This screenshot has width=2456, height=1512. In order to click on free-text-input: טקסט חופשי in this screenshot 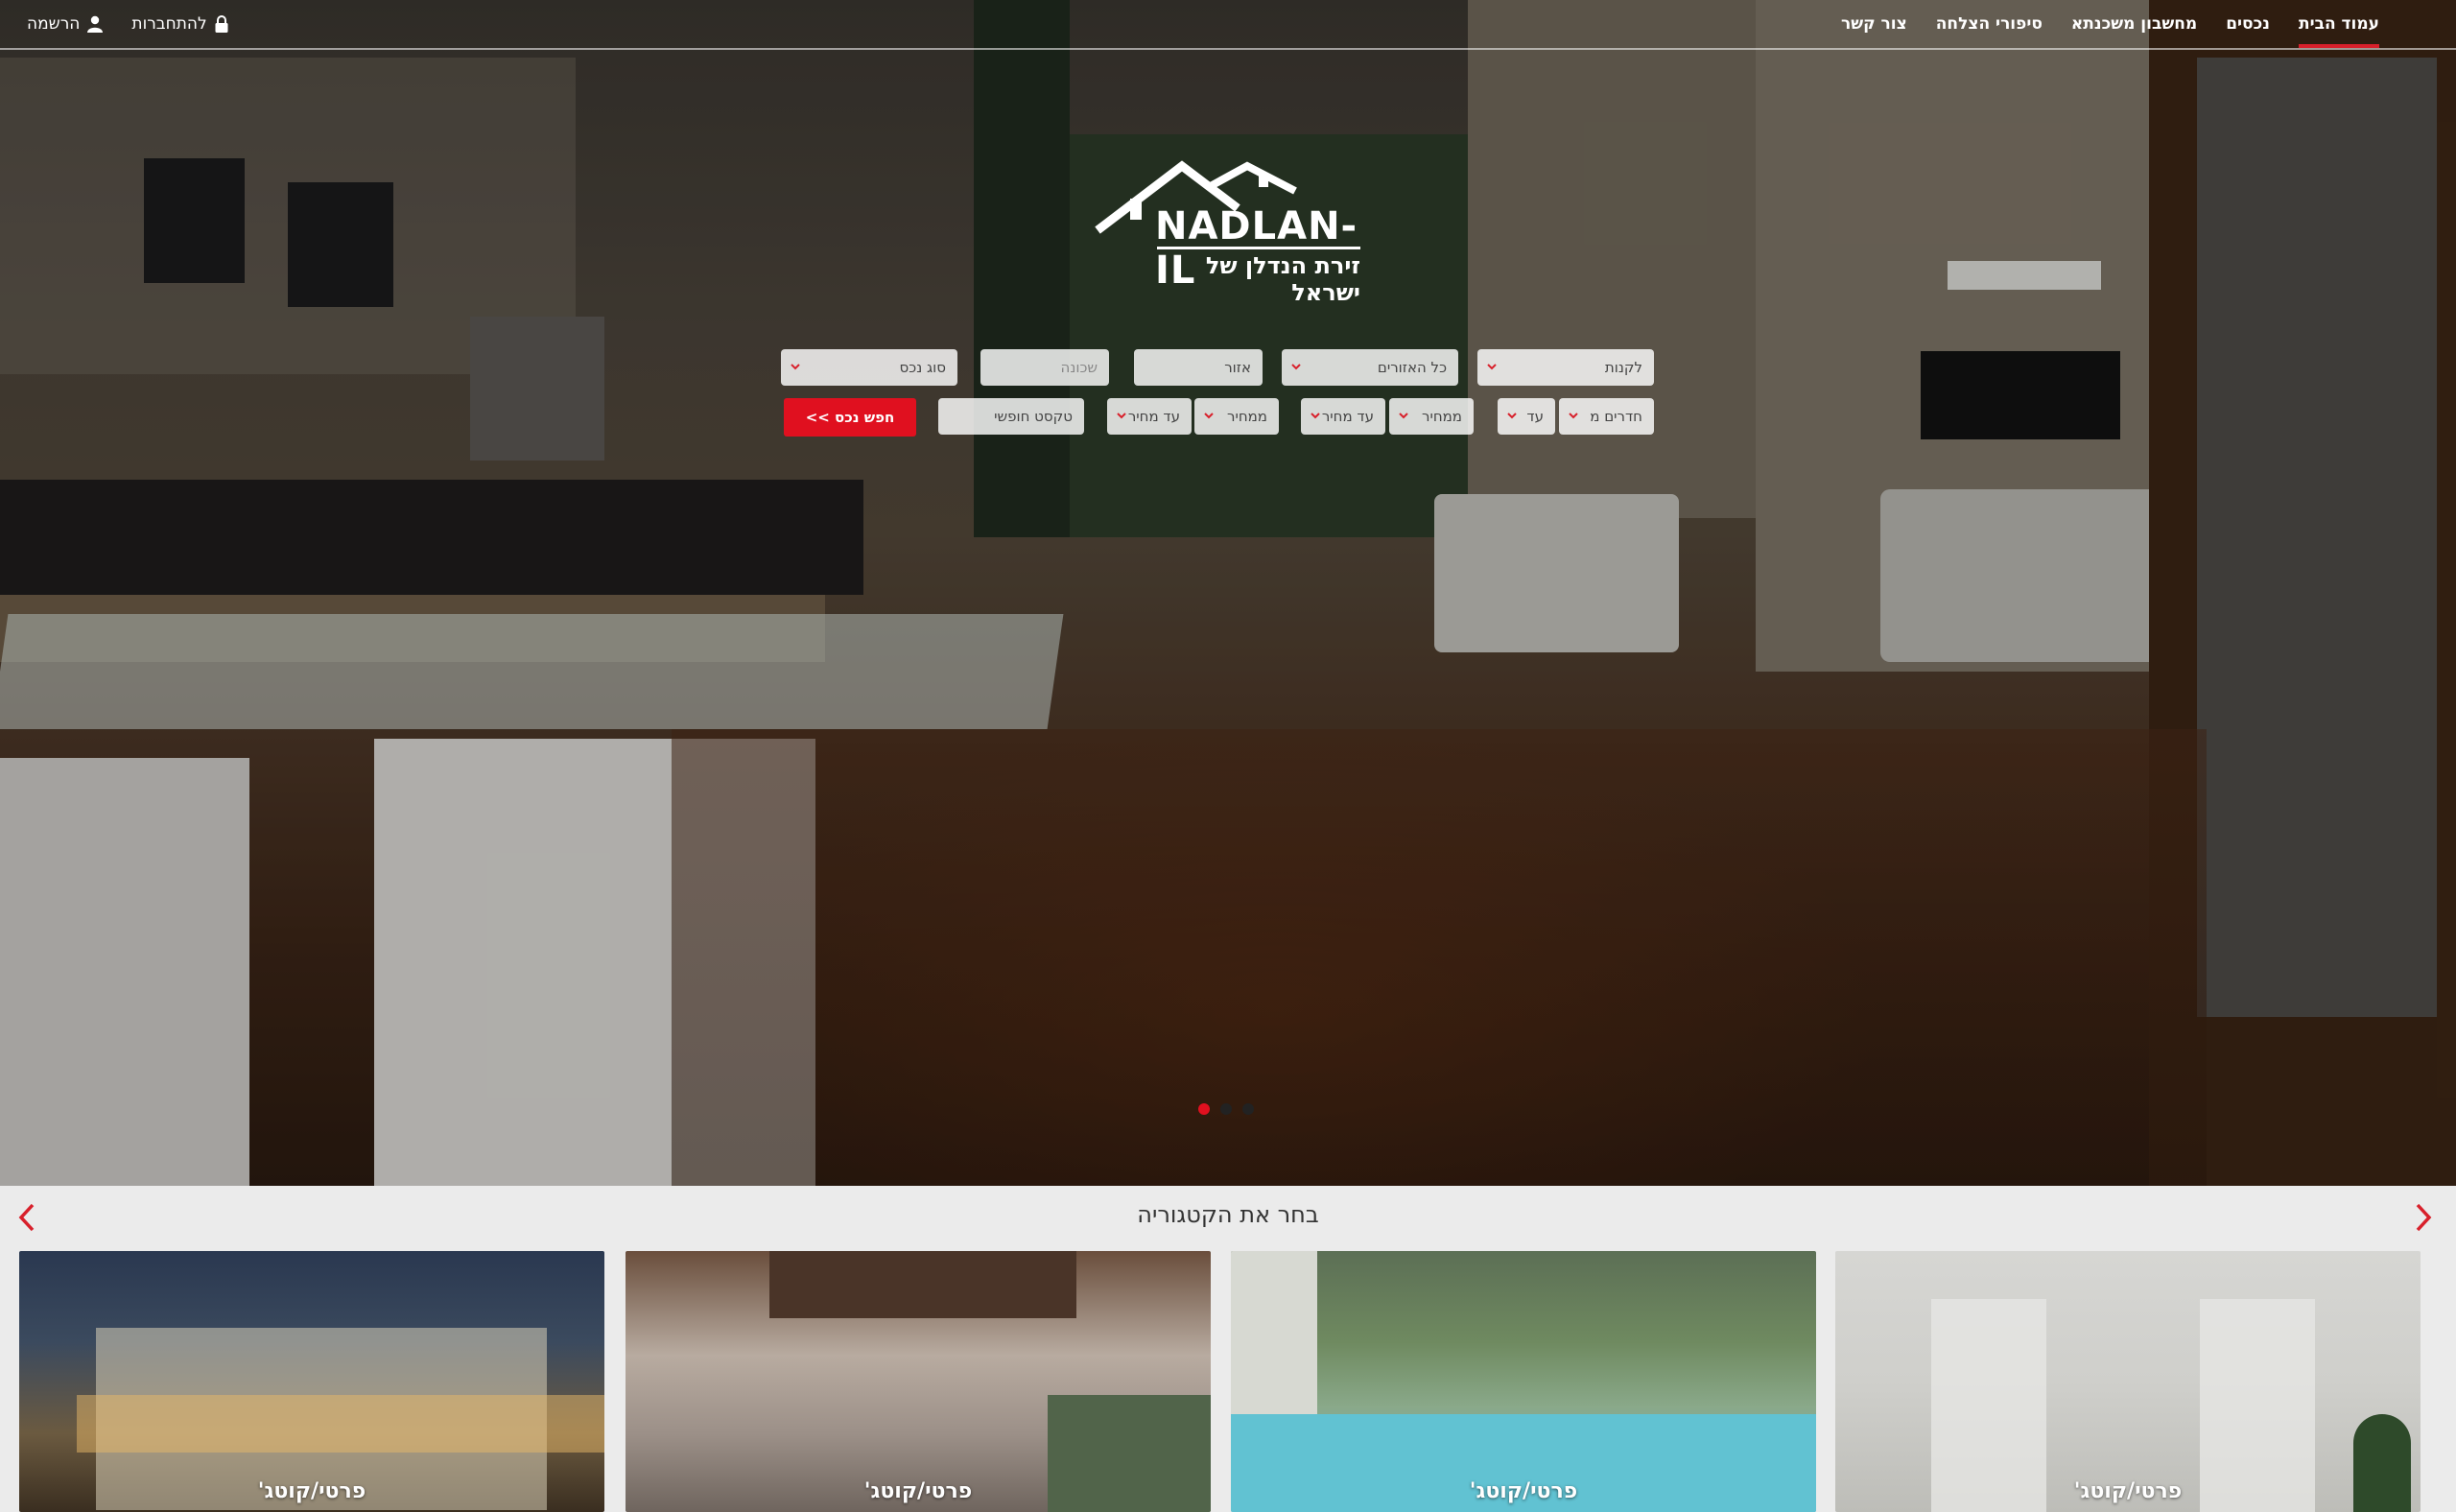, I will do `click(1011, 416)`.